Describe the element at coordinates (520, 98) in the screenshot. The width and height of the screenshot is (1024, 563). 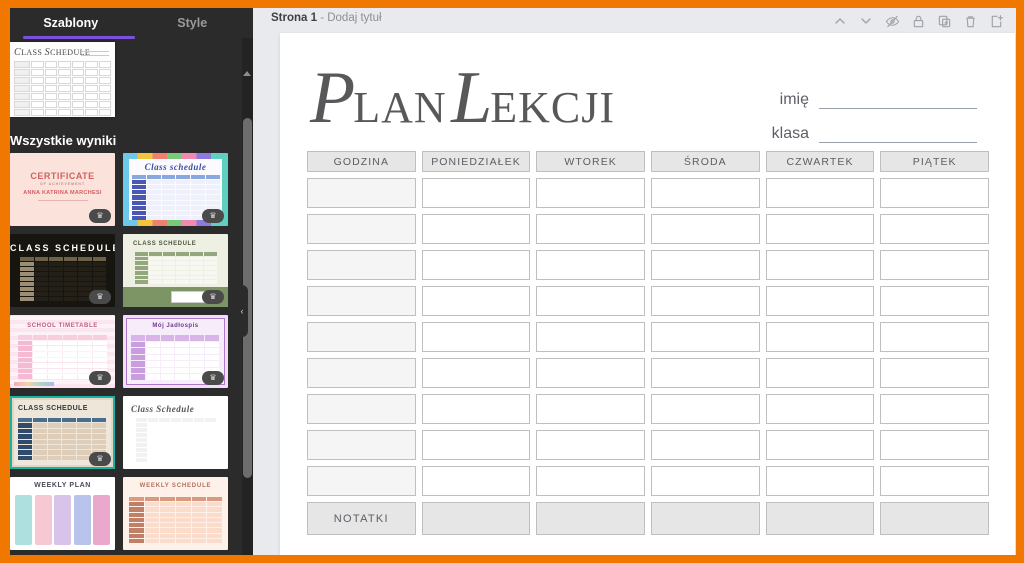
I see `document-title: PLAN LEKCJI` at that location.